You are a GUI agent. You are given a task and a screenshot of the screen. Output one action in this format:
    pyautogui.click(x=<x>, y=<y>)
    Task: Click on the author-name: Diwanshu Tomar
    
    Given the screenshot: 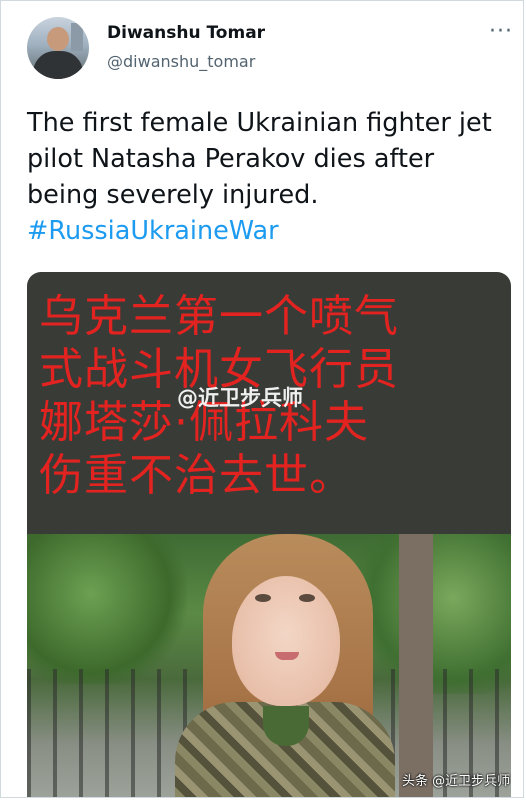 What is the action you would take?
    pyautogui.click(x=186, y=33)
    